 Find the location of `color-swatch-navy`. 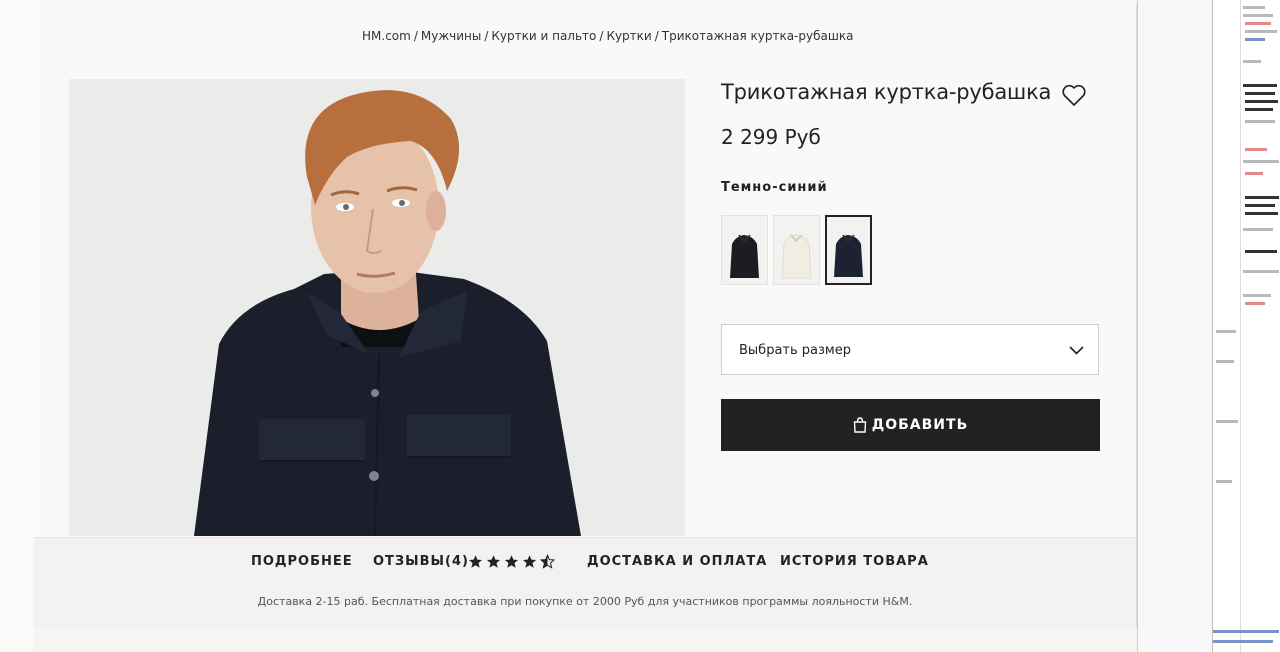

color-swatch-navy is located at coordinates (848, 250).